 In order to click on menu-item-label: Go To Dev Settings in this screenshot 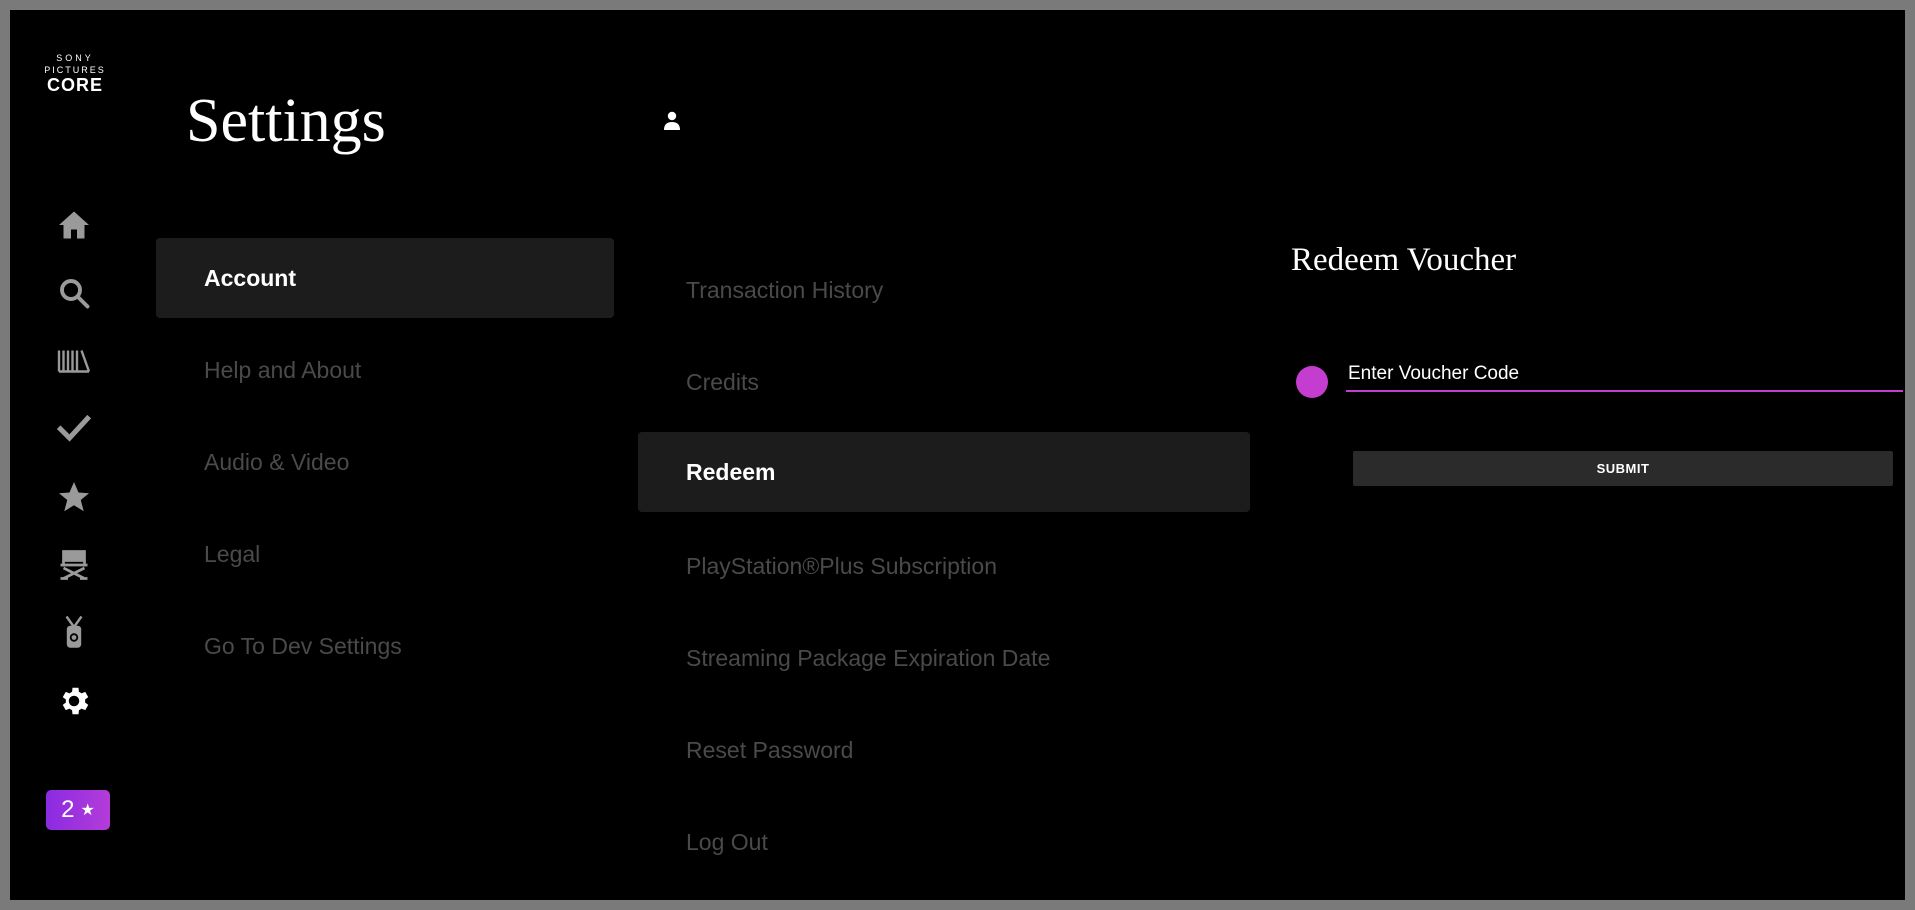, I will do `click(303, 645)`.